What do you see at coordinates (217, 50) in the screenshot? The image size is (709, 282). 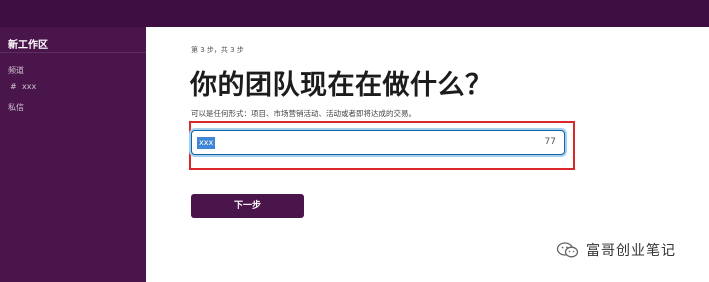 I see `step-indicator: 第 3 步，共 3 步` at bounding box center [217, 50].